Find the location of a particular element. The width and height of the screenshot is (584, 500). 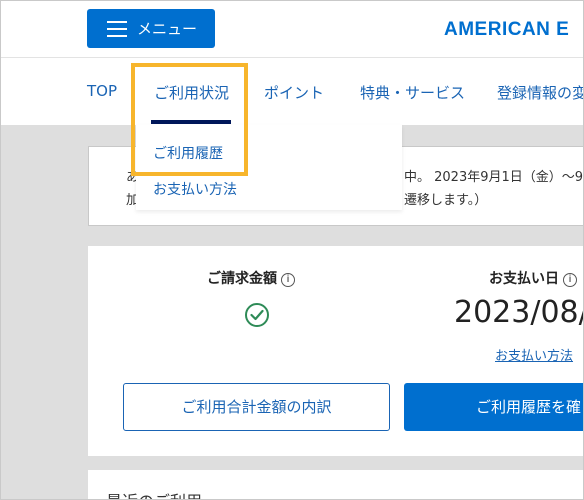

nav-active-indicator is located at coordinates (191, 122).